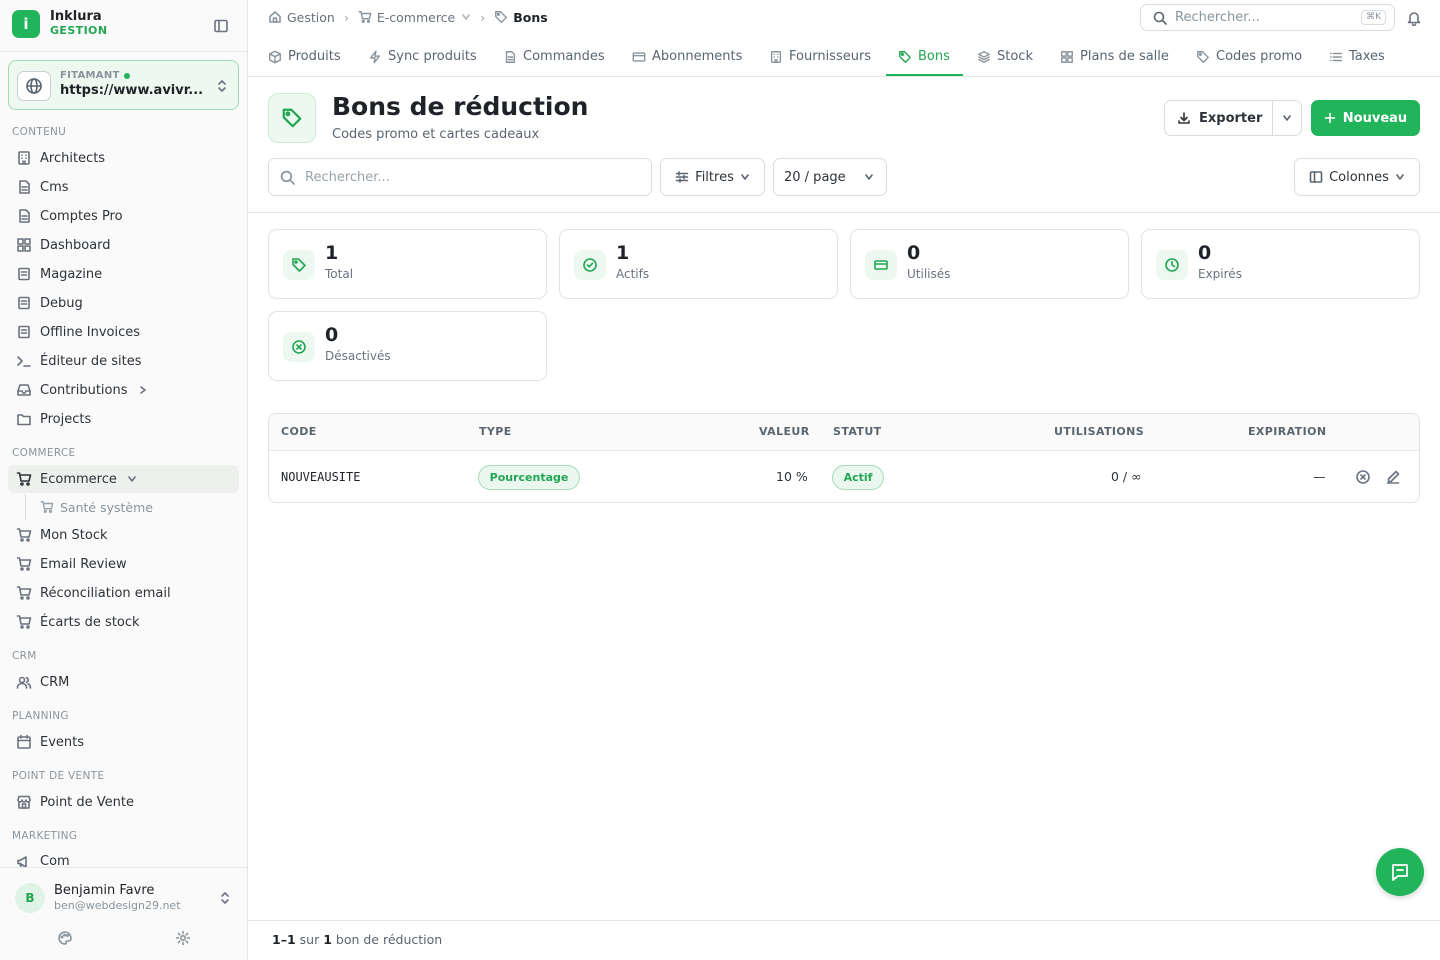  What do you see at coordinates (554, 56) in the screenshot?
I see `tab-commandes: Commandes` at bounding box center [554, 56].